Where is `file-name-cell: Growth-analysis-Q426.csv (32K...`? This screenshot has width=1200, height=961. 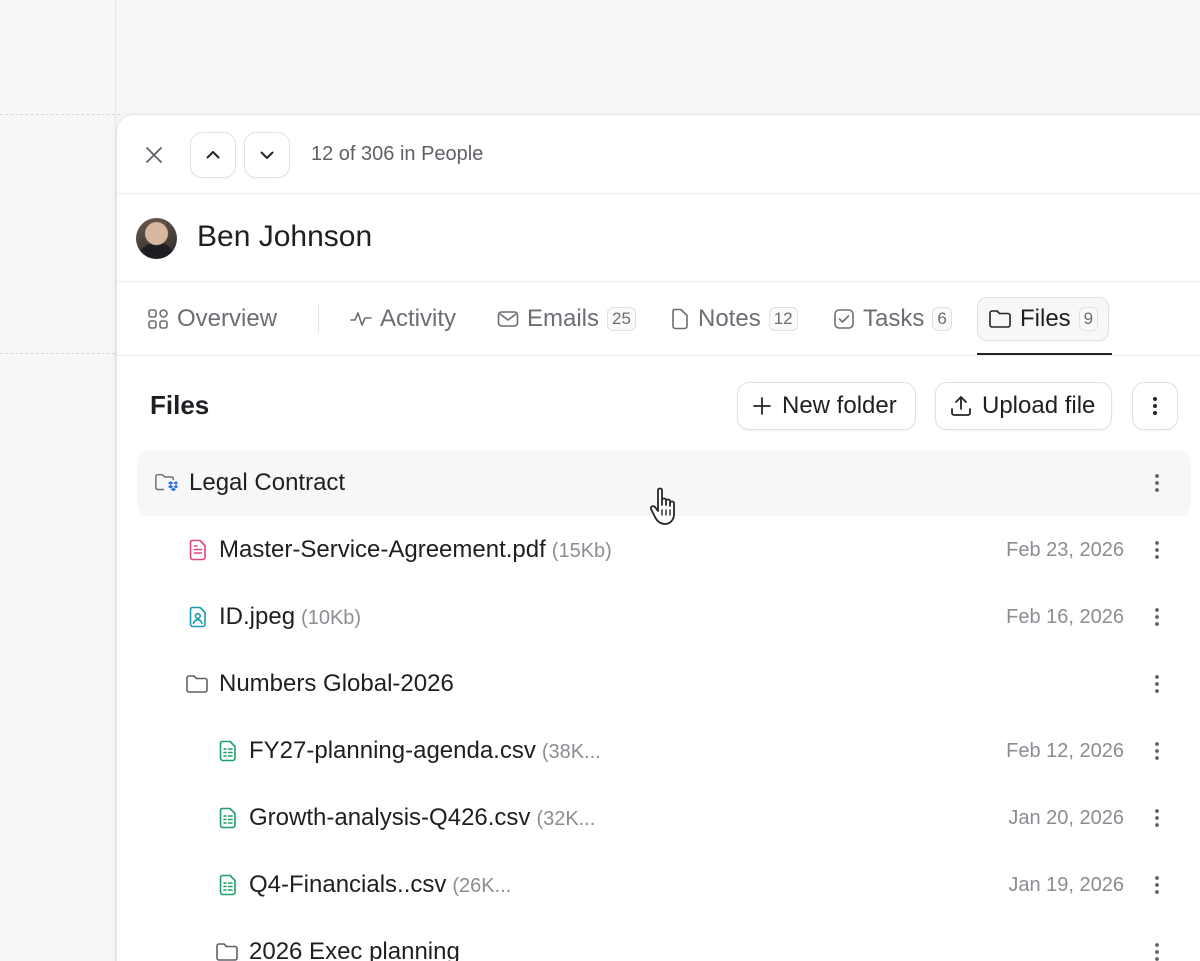
file-name-cell: Growth-analysis-Q426.csv (32K... is located at coordinates (422, 818).